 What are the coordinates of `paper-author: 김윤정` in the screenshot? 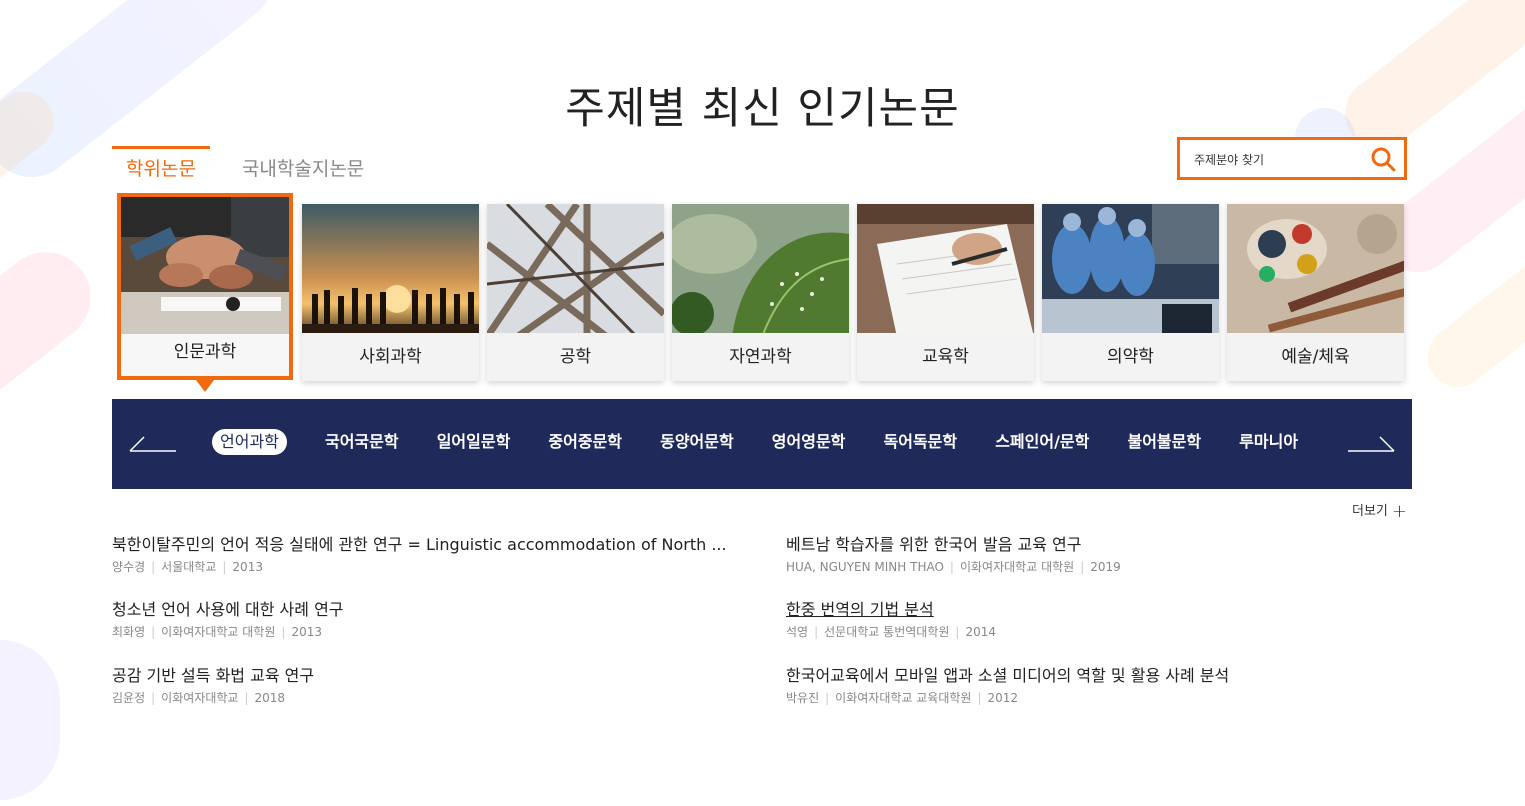 It's located at (129, 698).